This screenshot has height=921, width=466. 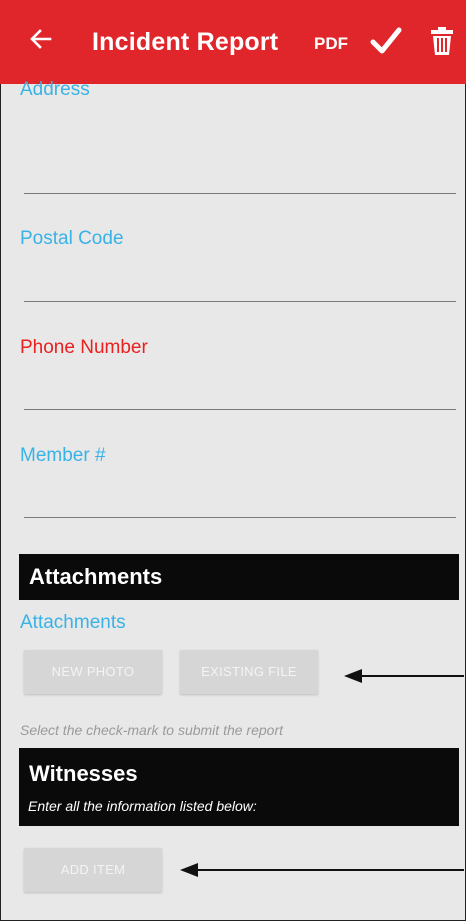 What do you see at coordinates (240, 301) in the screenshot?
I see `postal-code-input` at bounding box center [240, 301].